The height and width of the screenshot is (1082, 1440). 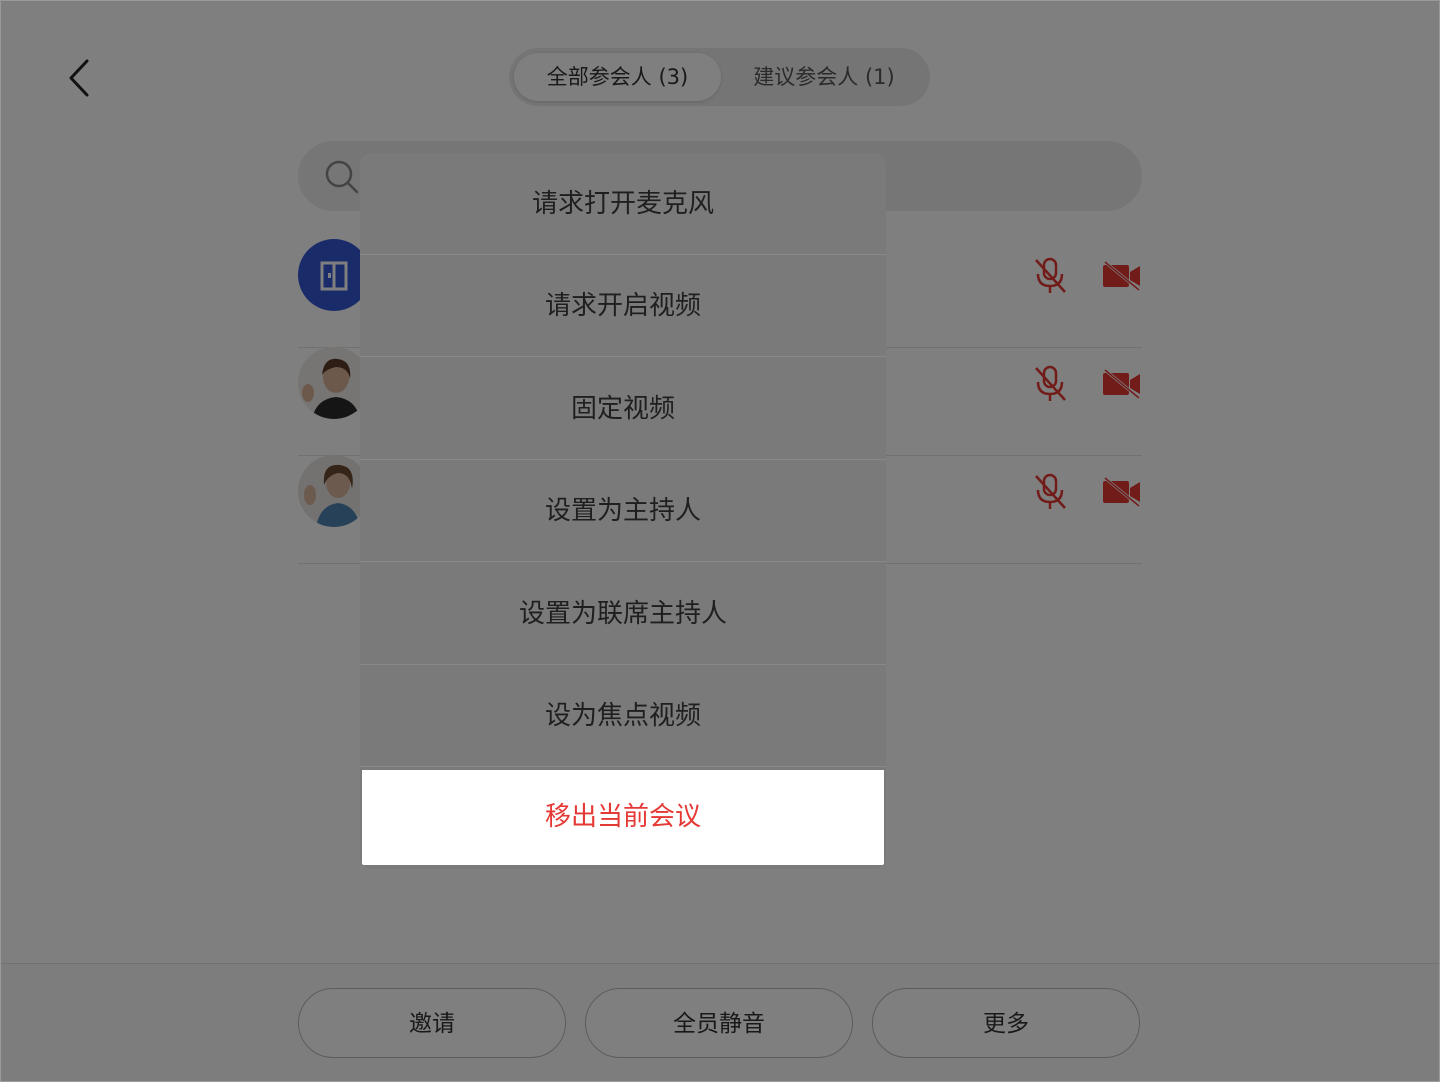 What do you see at coordinates (623, 306) in the screenshot?
I see `request-video-option: 请求开启视频` at bounding box center [623, 306].